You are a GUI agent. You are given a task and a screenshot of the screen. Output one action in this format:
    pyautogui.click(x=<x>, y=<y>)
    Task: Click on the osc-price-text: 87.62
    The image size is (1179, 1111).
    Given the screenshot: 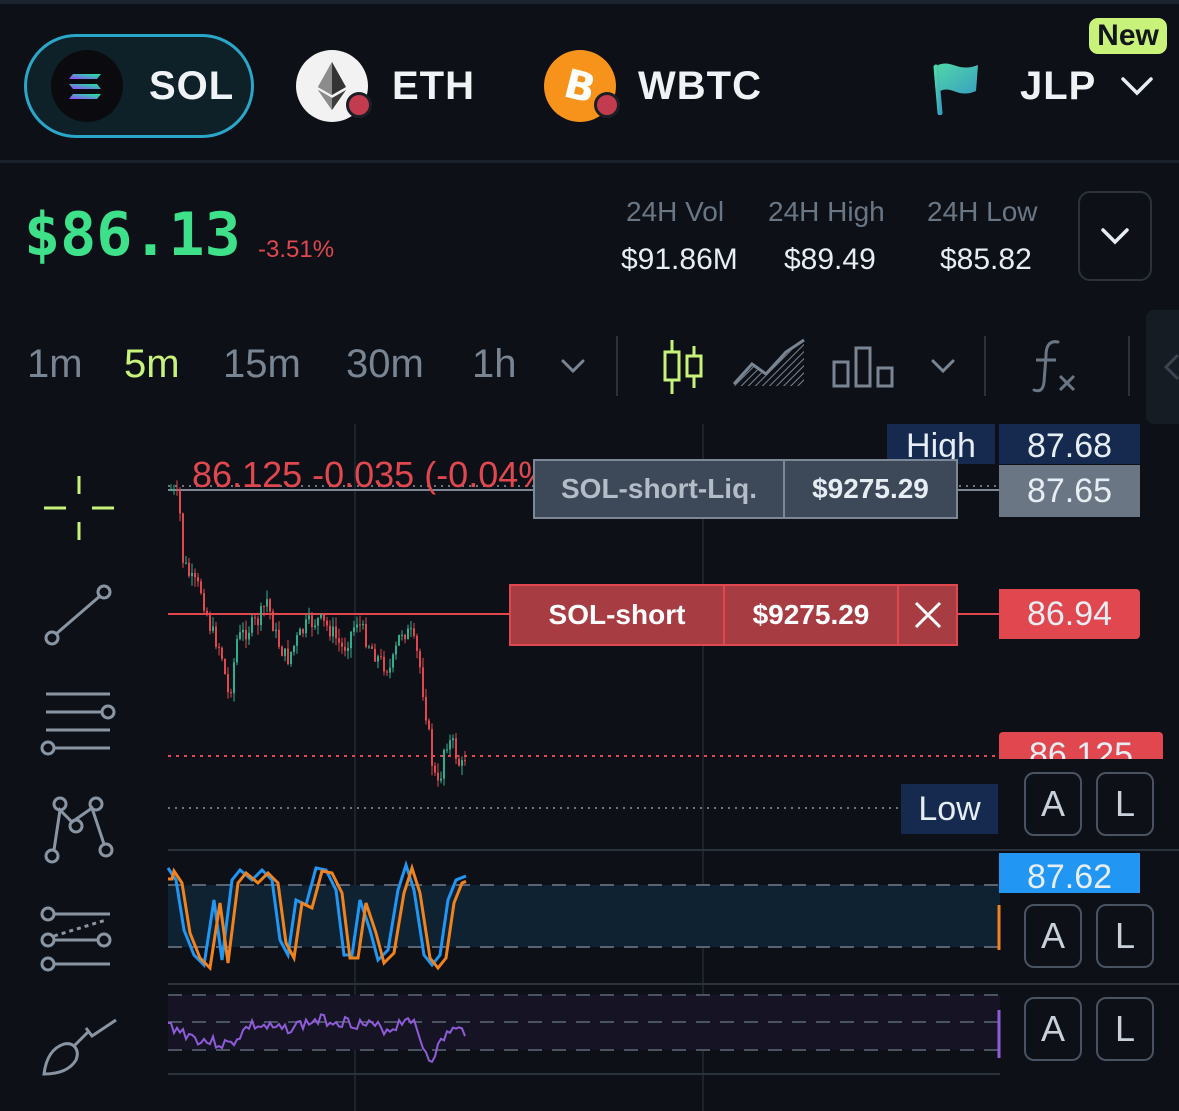 What is the action you would take?
    pyautogui.click(x=1069, y=875)
    